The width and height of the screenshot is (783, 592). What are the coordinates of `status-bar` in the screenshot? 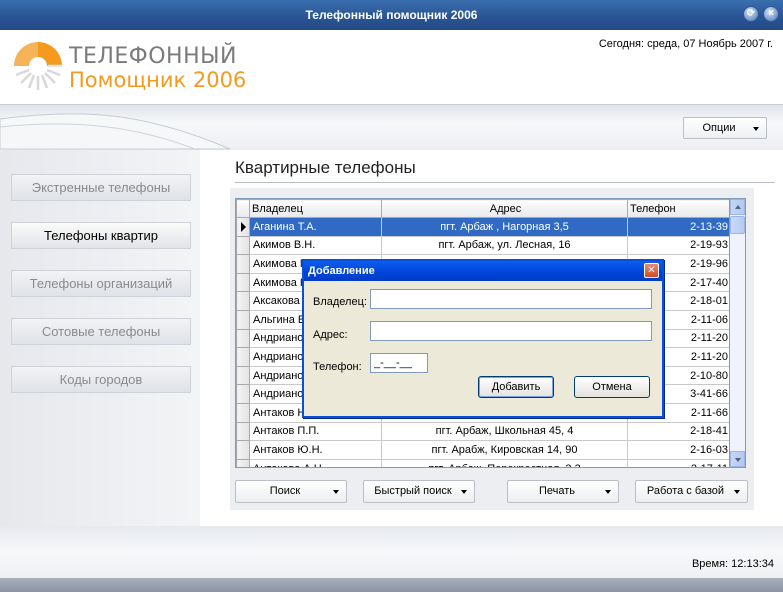 It's located at (391, 585).